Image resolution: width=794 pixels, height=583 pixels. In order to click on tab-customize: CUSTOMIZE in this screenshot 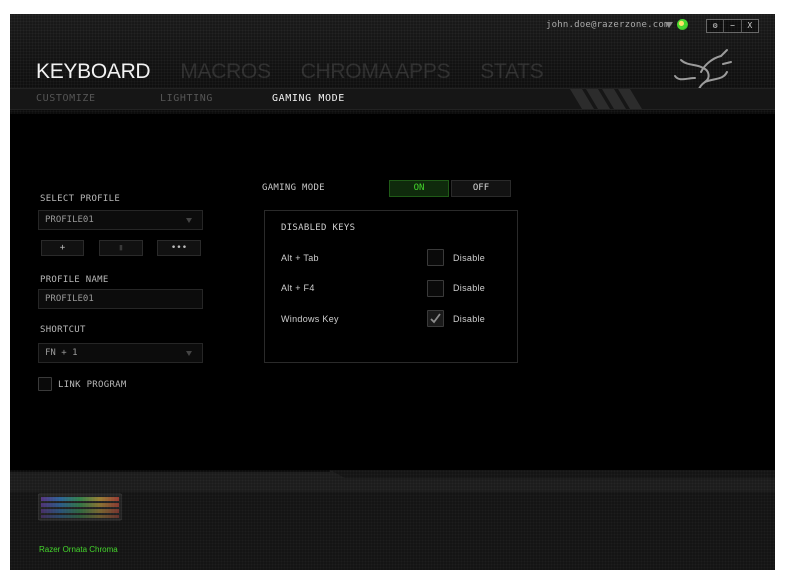, I will do `click(66, 98)`.